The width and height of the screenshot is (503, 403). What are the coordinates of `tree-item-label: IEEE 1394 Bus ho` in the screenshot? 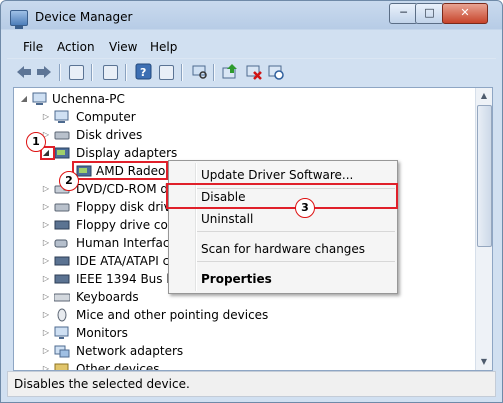 It's located at (129, 279).